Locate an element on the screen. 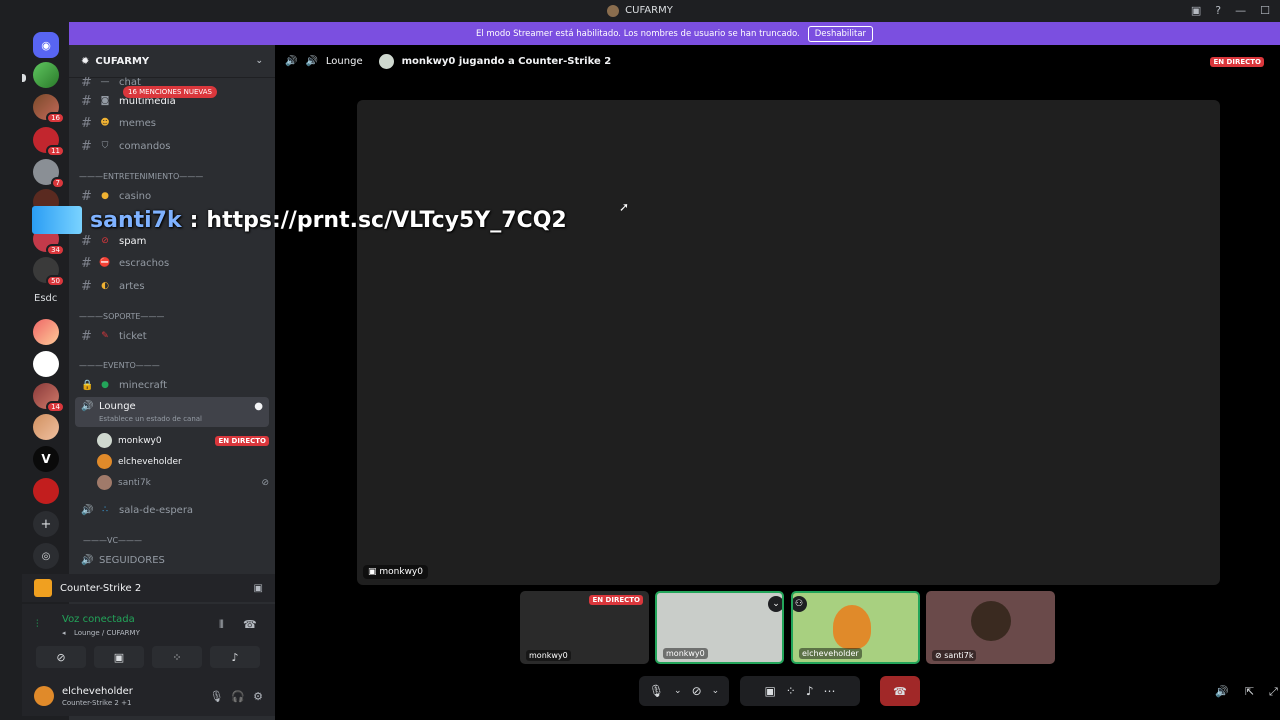 Image resolution: width=1280 pixels, height=720 pixels. help-icon: ? is located at coordinates (1218, 10).